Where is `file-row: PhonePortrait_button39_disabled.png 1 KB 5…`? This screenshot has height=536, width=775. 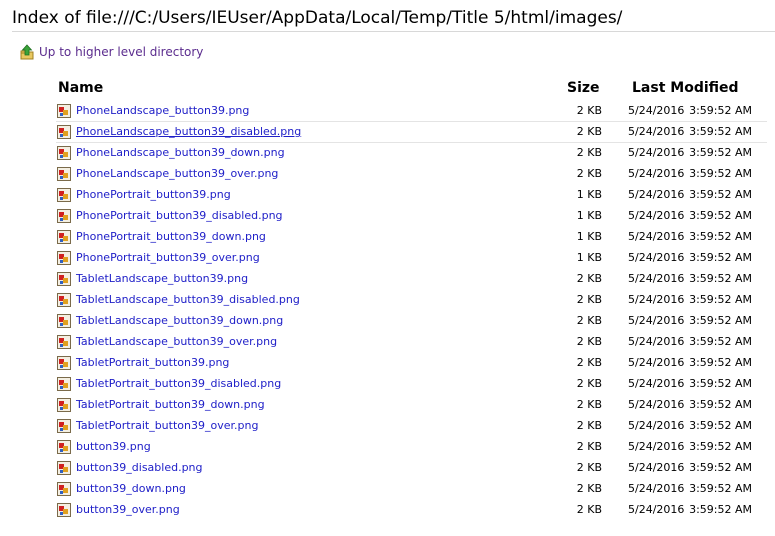
file-row: PhonePortrait_button39_disabled.png 1 KB 5… is located at coordinates (387, 215).